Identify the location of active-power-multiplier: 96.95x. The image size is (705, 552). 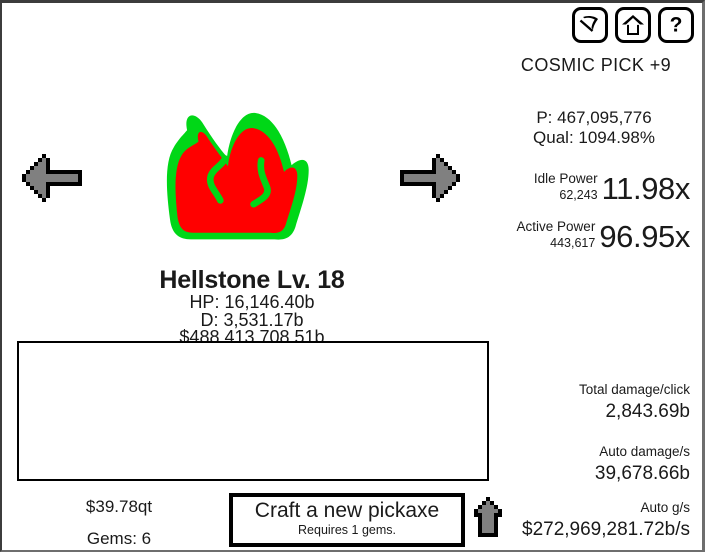
(644, 236).